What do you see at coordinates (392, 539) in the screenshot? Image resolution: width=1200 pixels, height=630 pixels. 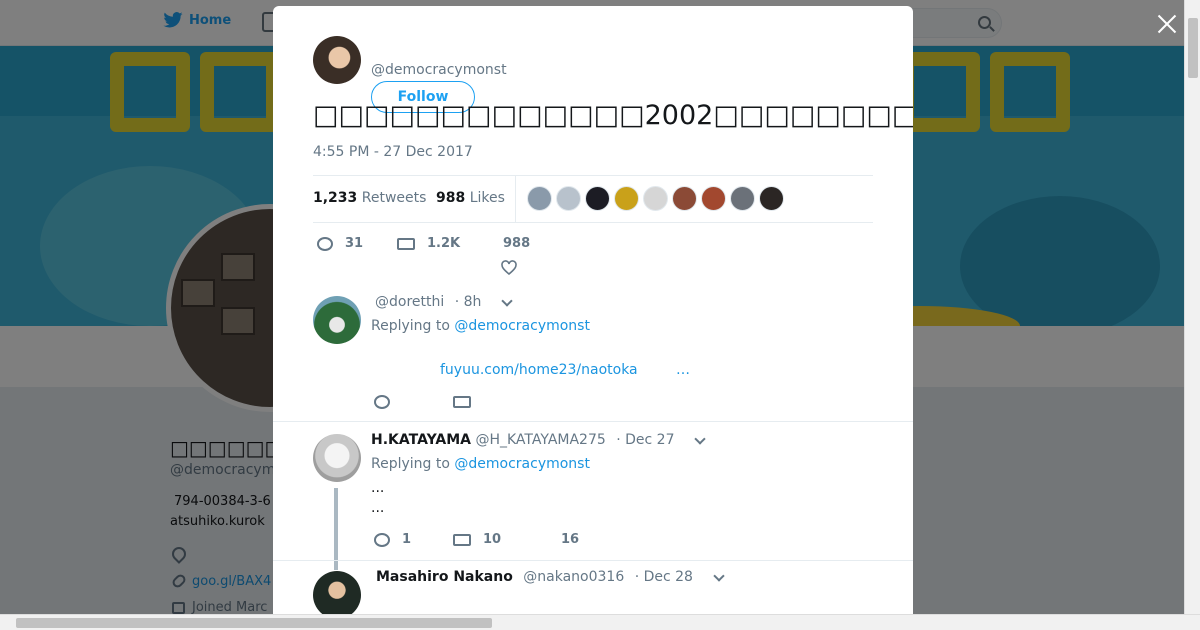 I see `reply-action: 1` at bounding box center [392, 539].